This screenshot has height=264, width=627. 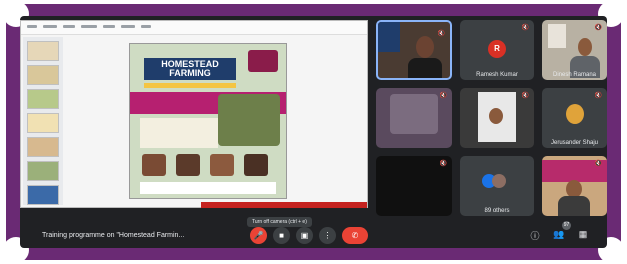 I want to click on slide-poster: HOMESTEAD FARMING, so click(x=208, y=121).